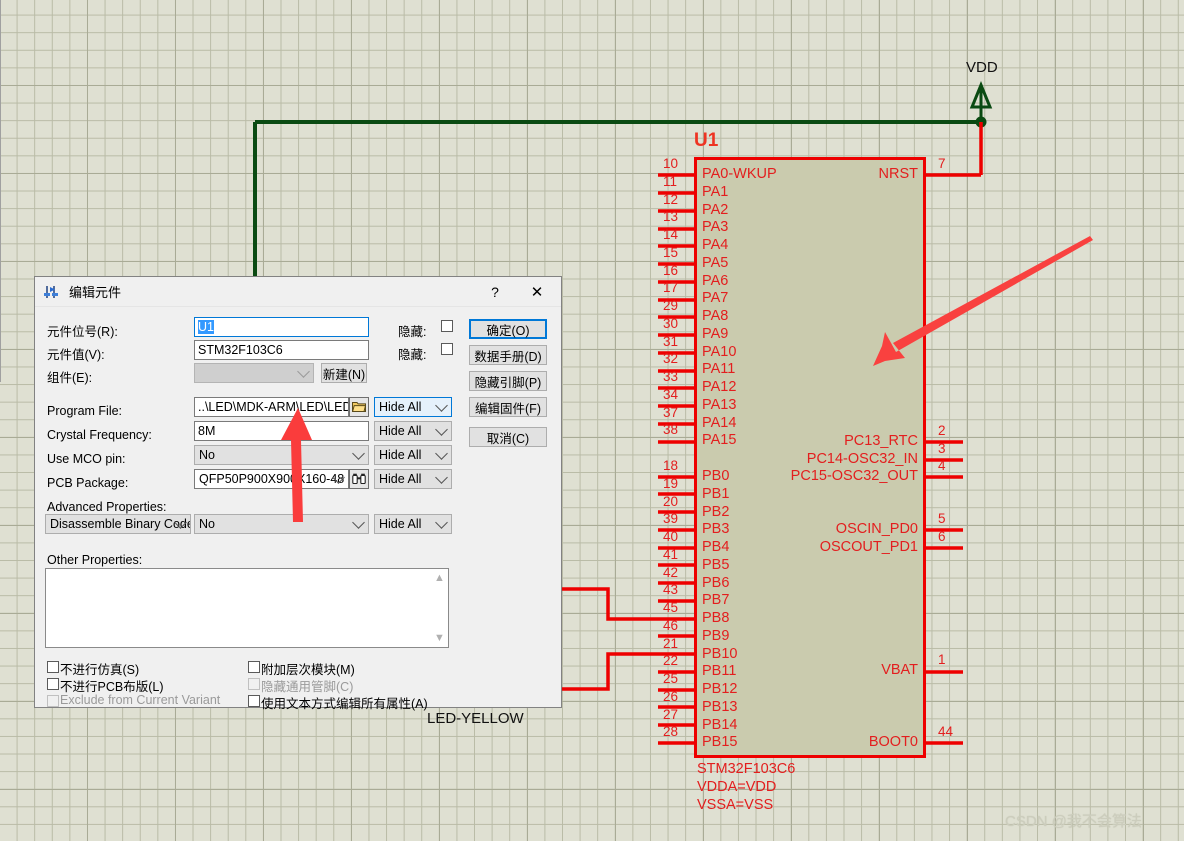 Image resolution: width=1184 pixels, height=841 pixels. Describe the element at coordinates (86, 459) in the screenshot. I see `label-use-mco-pin: Use MCO pin:` at that location.